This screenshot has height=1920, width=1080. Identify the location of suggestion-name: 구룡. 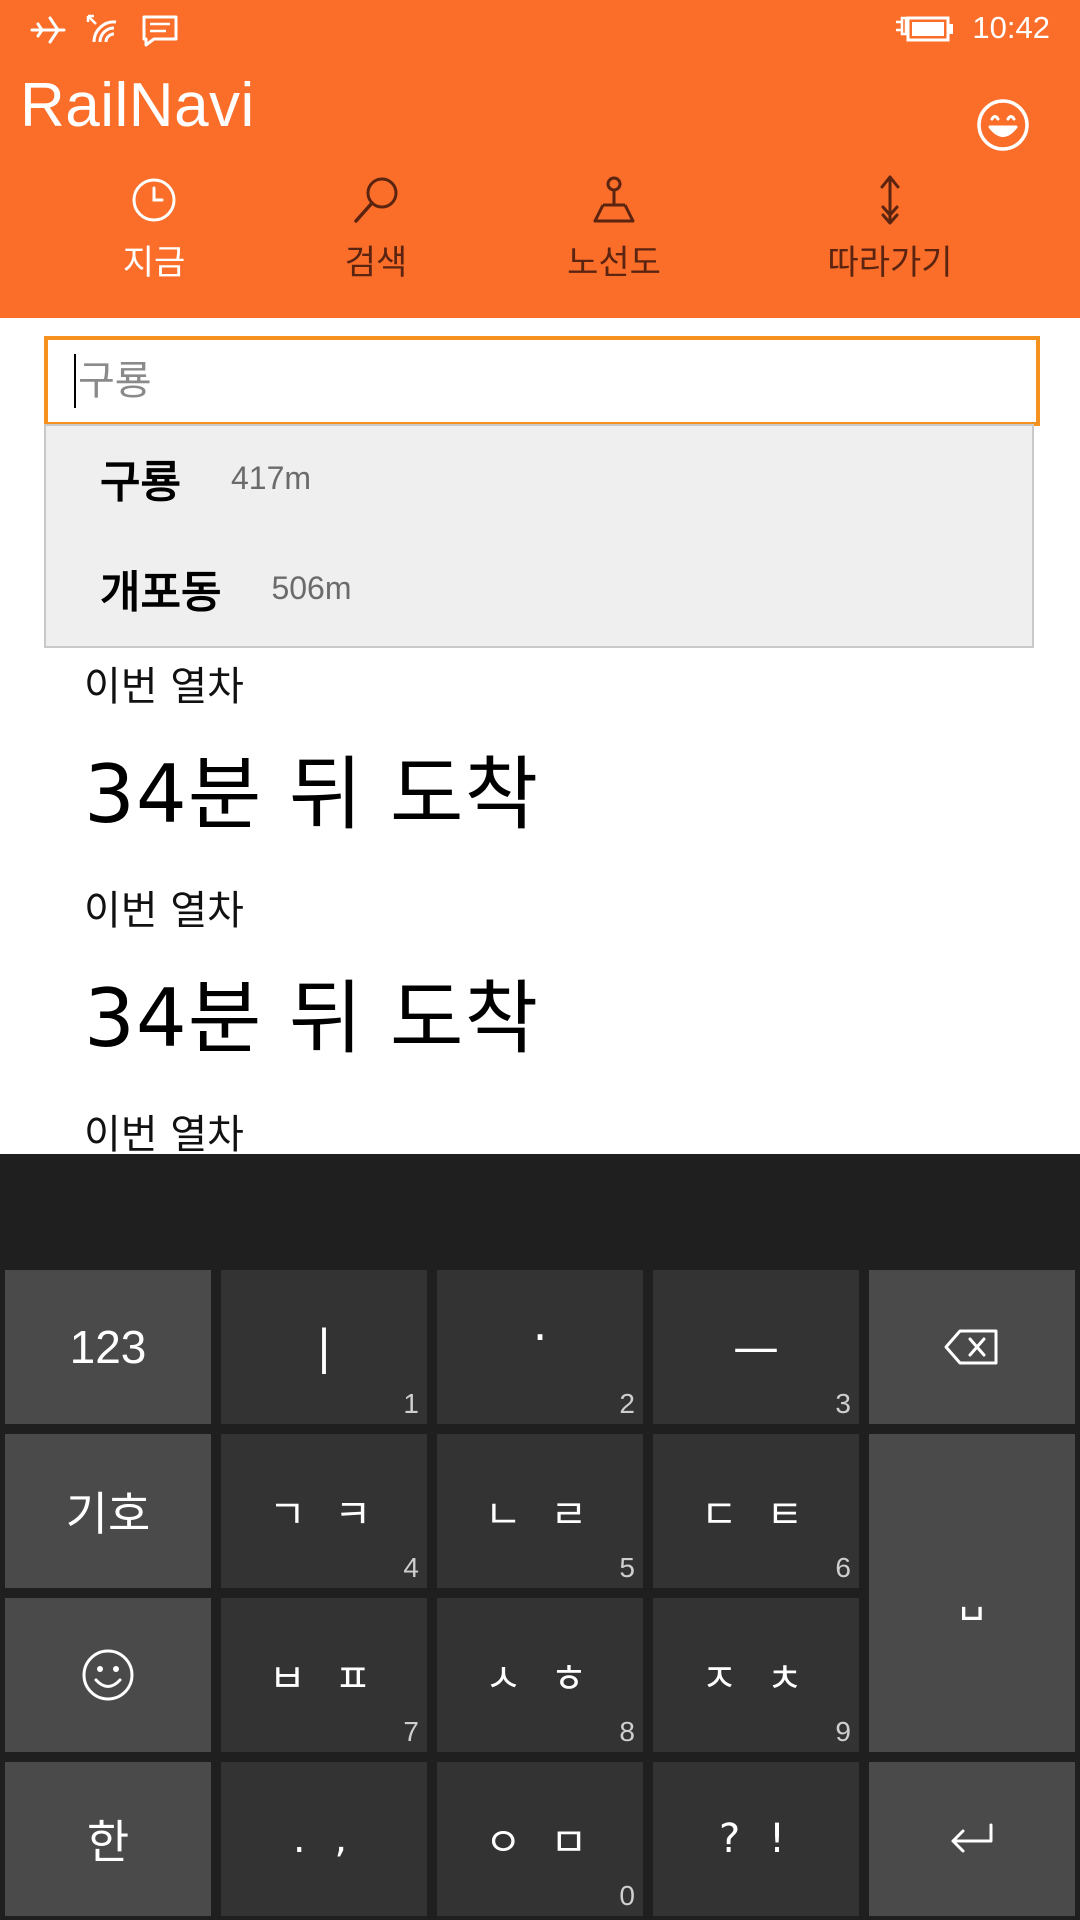
(140, 482).